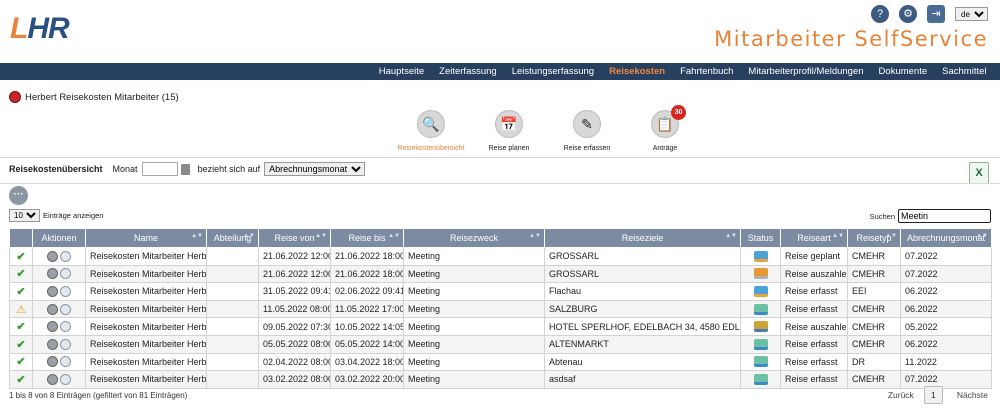  I want to click on calendar-plan-icon: 📅, so click(509, 124).